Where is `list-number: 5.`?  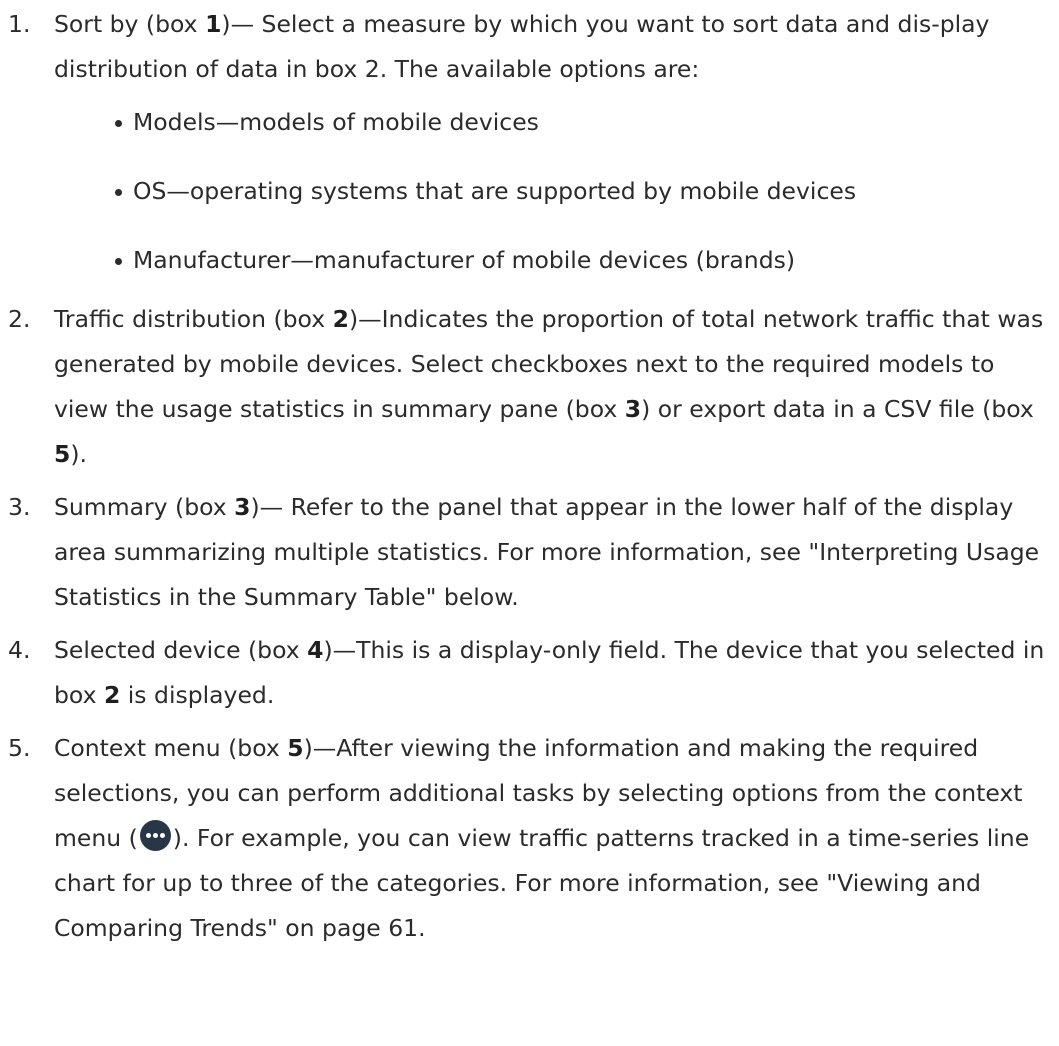
list-number: 5. is located at coordinates (19, 748).